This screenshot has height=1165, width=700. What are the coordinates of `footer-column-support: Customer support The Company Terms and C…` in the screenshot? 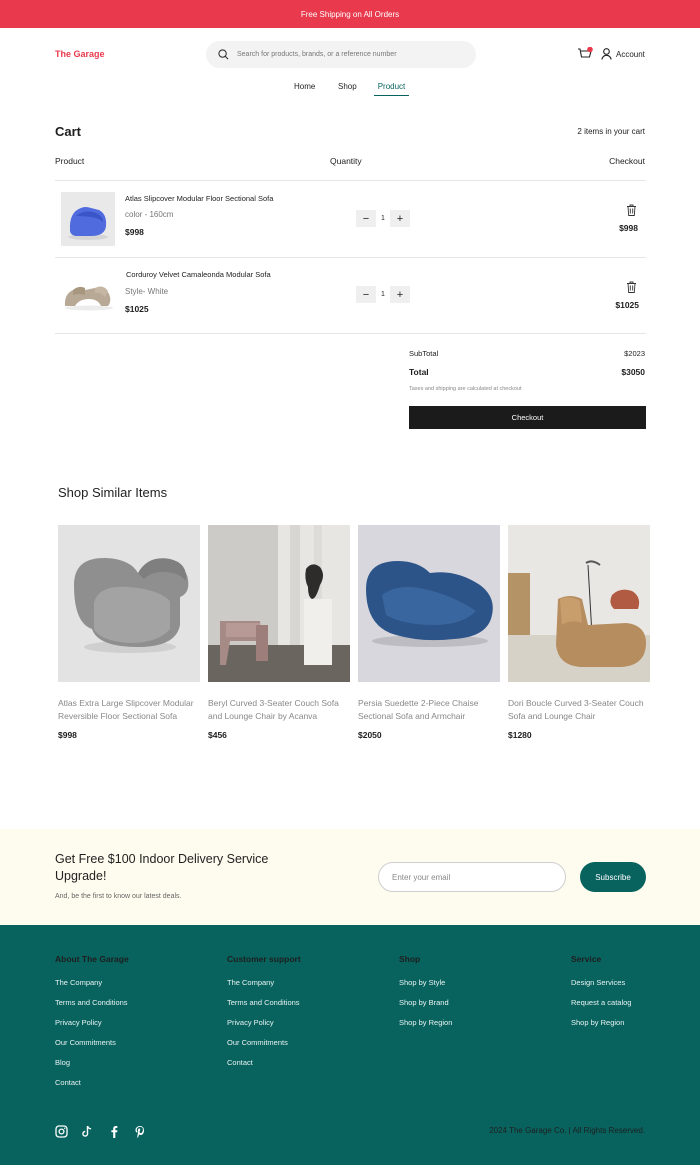 It's located at (264, 1016).